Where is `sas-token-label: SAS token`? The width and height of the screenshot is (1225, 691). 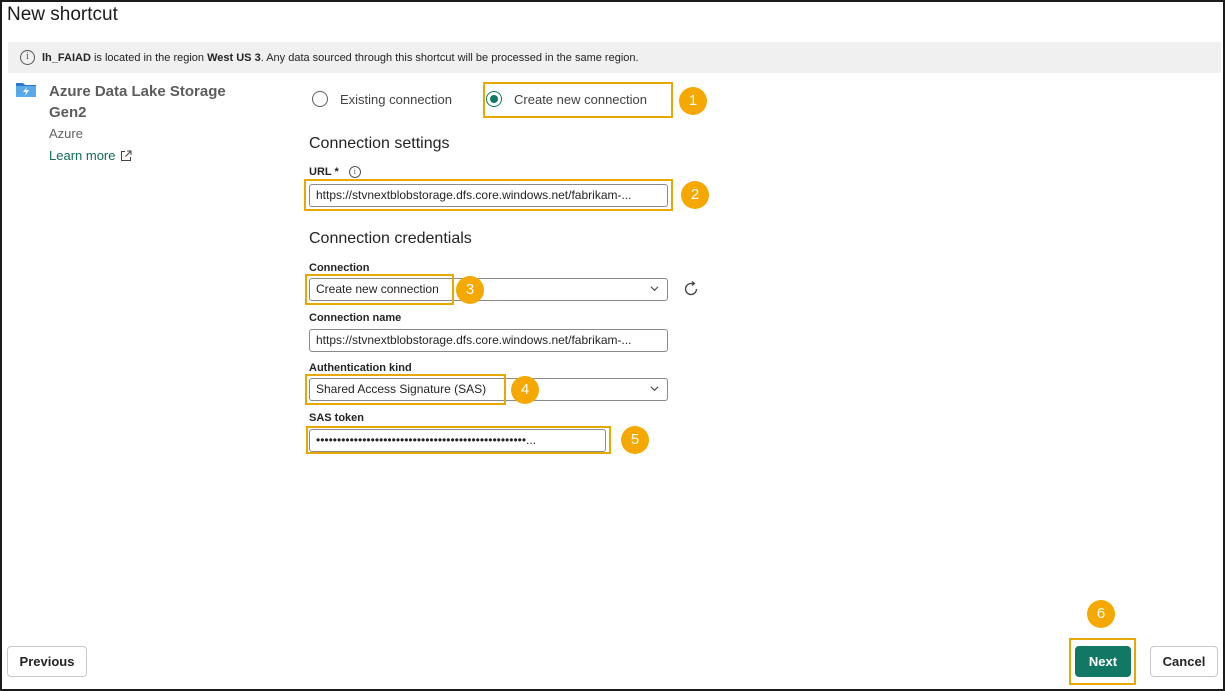
sas-token-label: SAS token is located at coordinates (337, 418).